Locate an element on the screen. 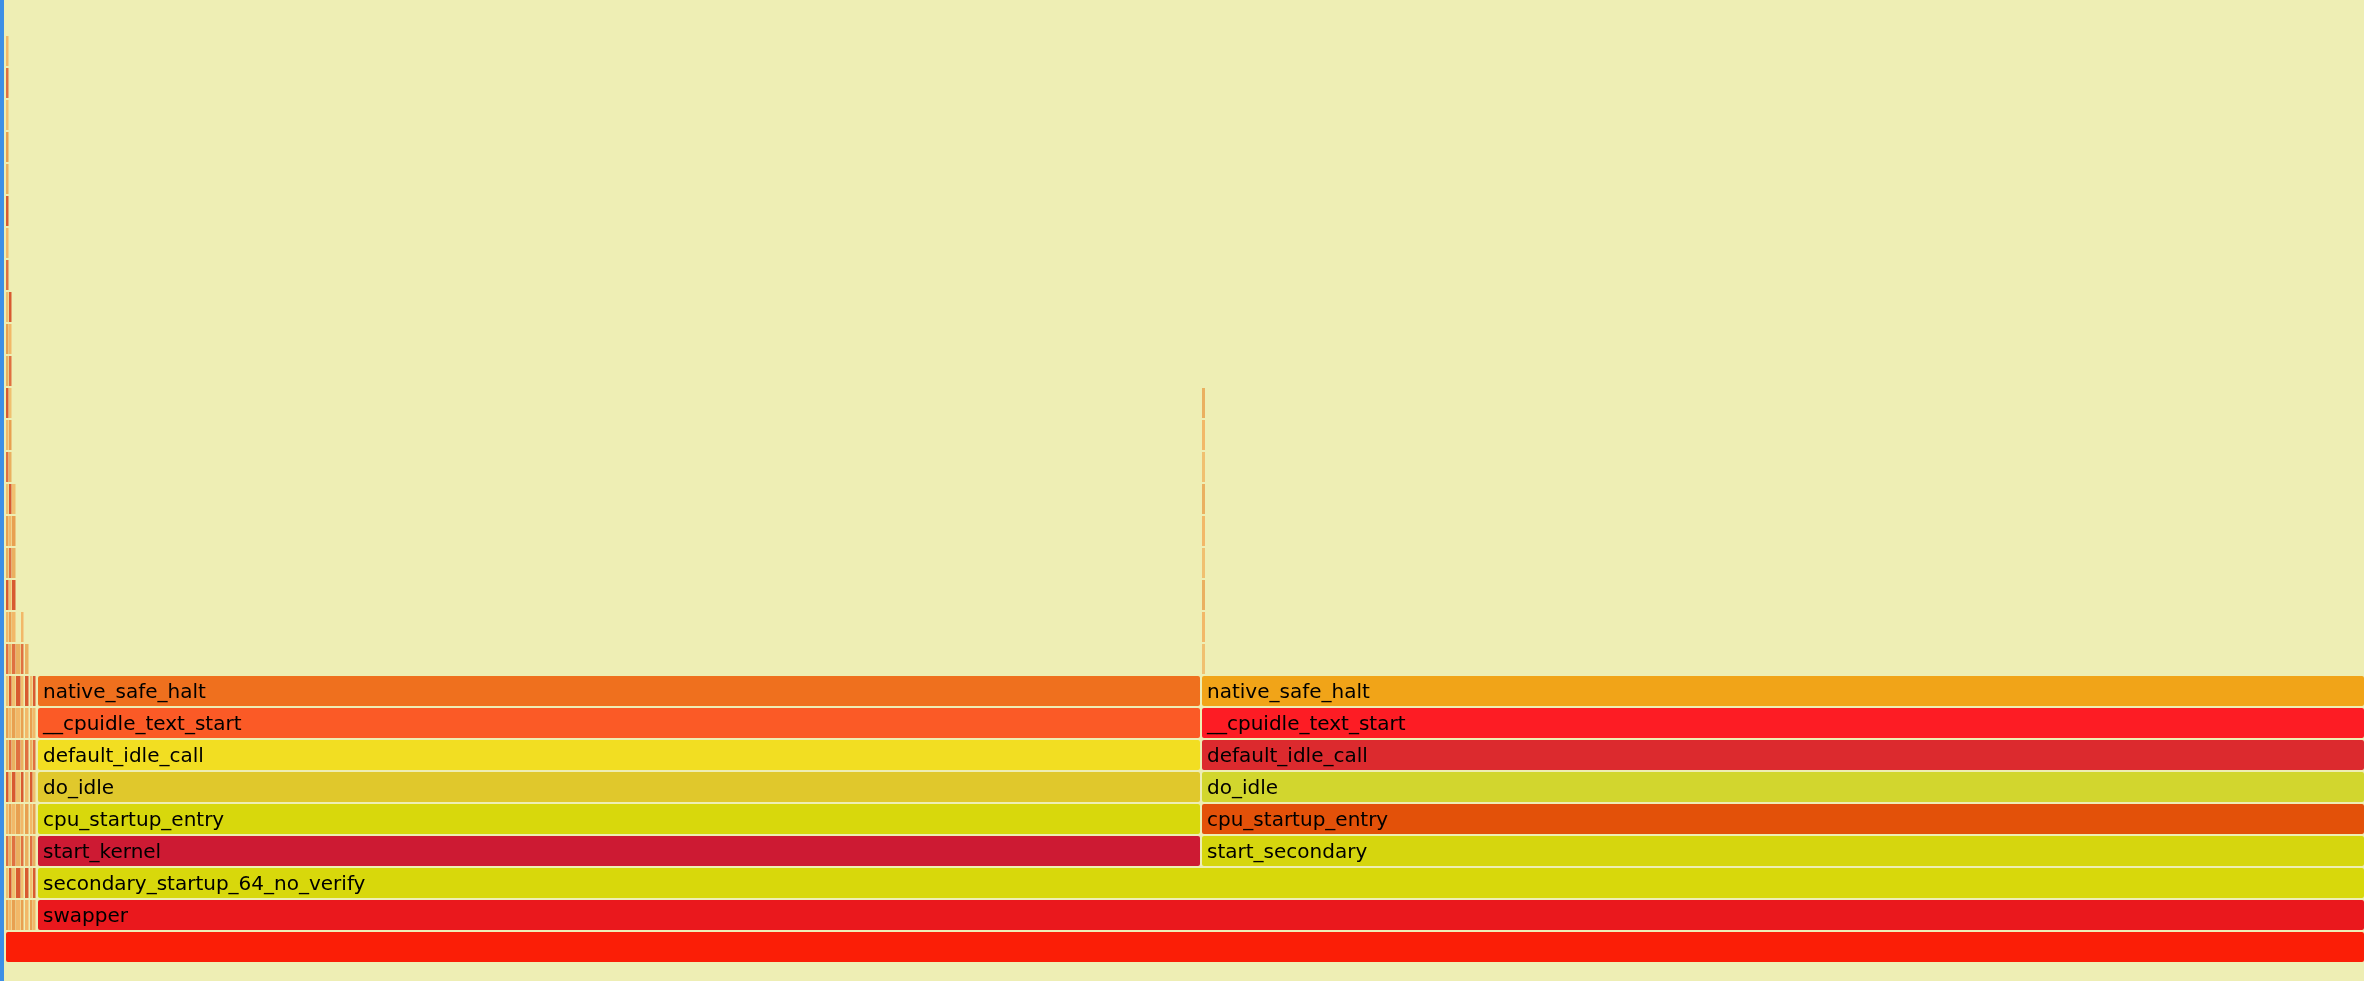 Image resolution: width=2364 pixels, height=981 pixels. frame-bar: swapper is located at coordinates (1201, 915).